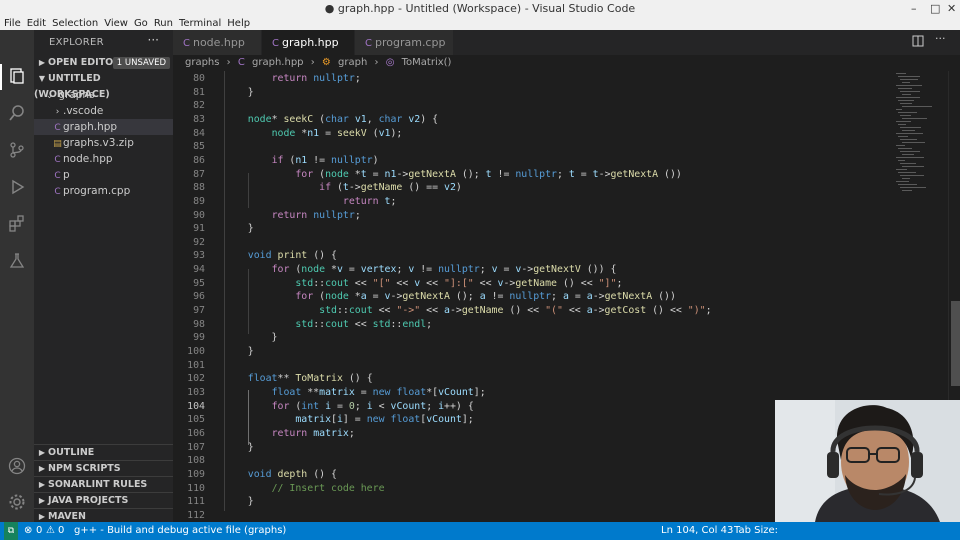  I want to click on menu-selection: Selection, so click(75, 23).